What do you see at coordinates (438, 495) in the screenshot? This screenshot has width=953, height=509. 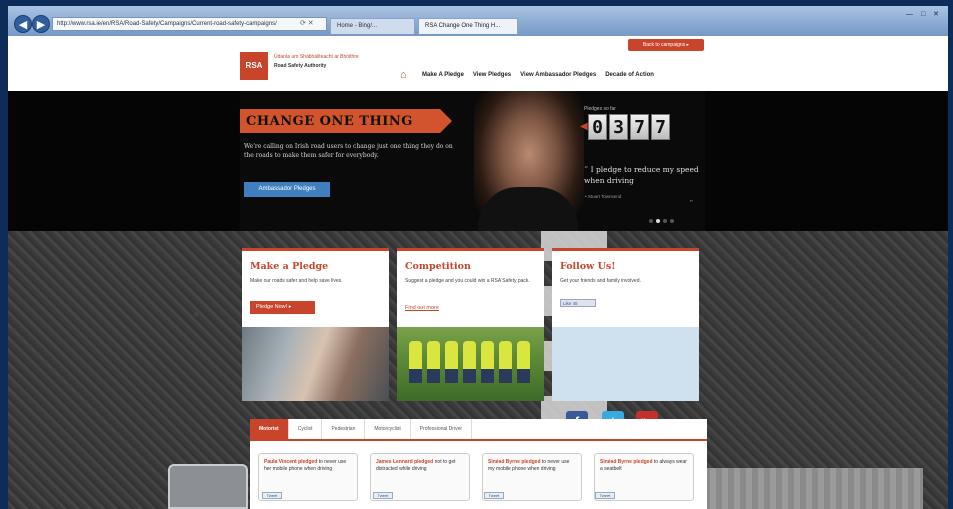 I see `tweet-buttons: Tweet Tweet Tweet Tweet` at bounding box center [438, 495].